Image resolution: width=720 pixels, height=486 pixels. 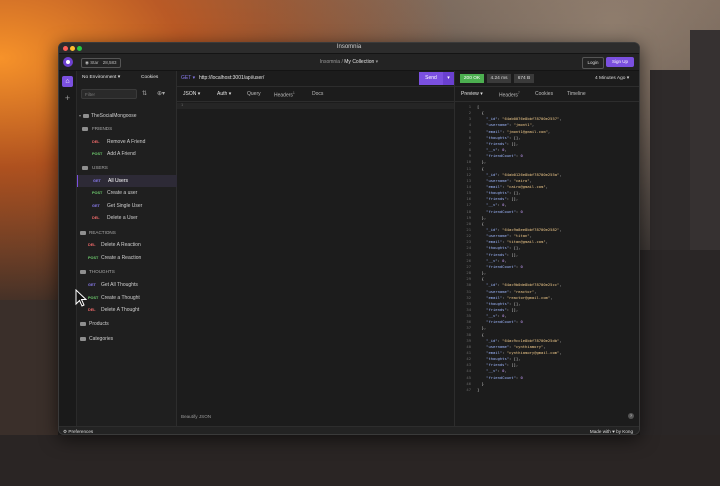 I want to click on request-item: POST Add A Friend, so click(x=126, y=154).